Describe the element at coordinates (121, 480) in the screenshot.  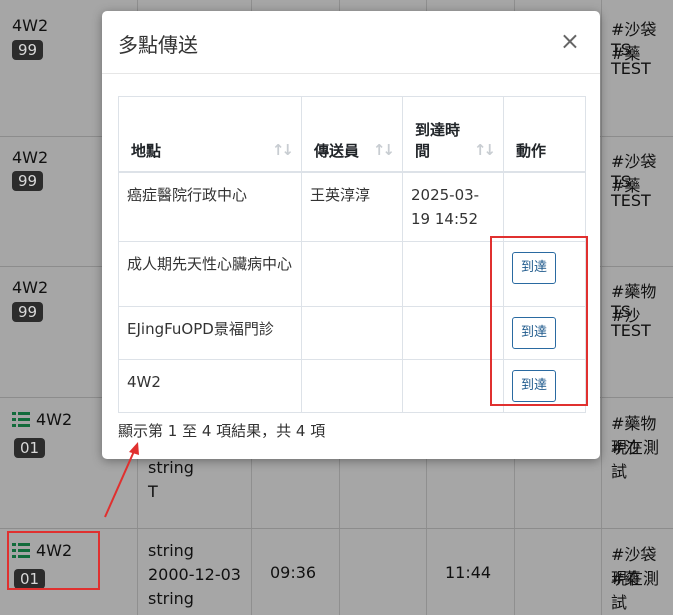
I see `annotation-arrow` at that location.